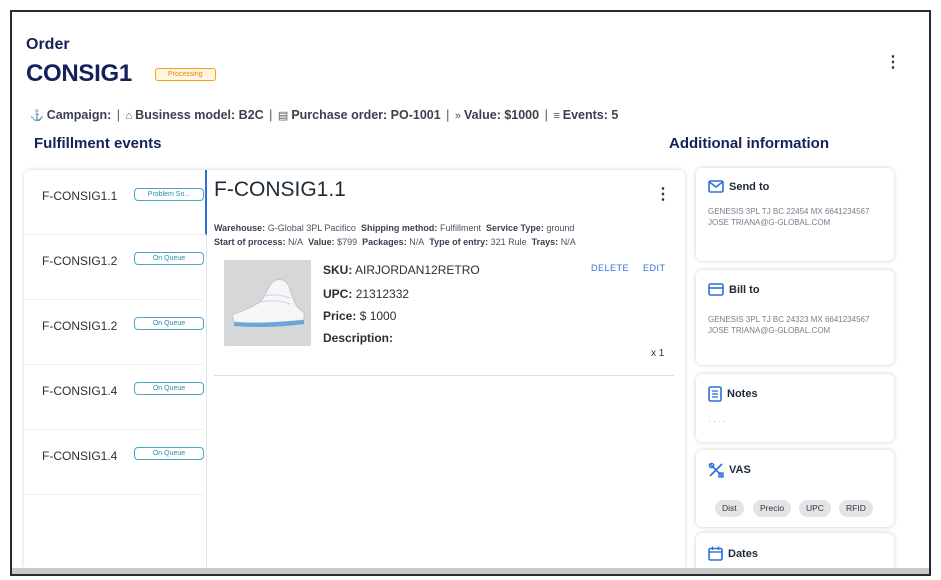 This screenshot has width=941, height=580. I want to click on product-image, so click(267, 303).